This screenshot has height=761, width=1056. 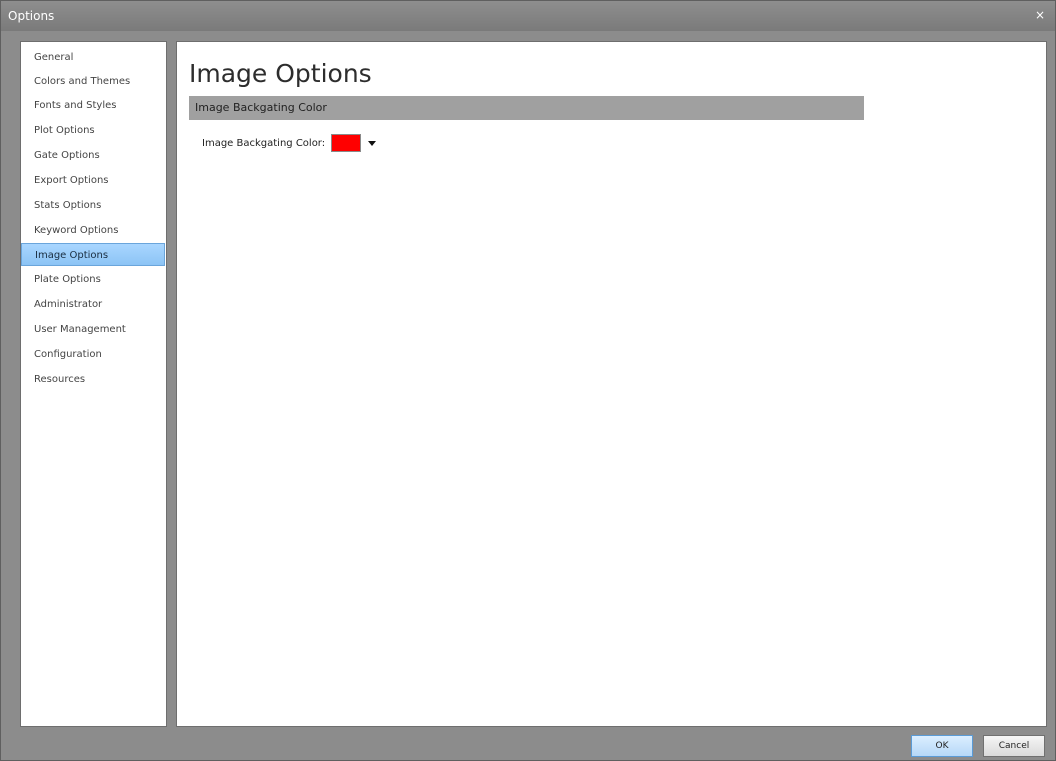 What do you see at coordinates (93, 279) in the screenshot?
I see `nav-item-plate-options: Plate Options` at bounding box center [93, 279].